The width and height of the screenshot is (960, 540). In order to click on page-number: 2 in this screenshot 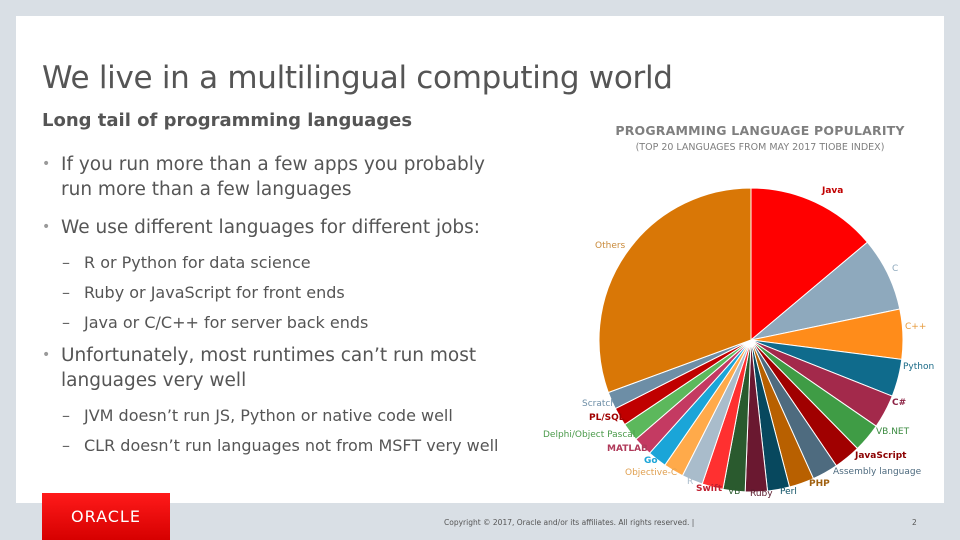, I will do `click(914, 522)`.